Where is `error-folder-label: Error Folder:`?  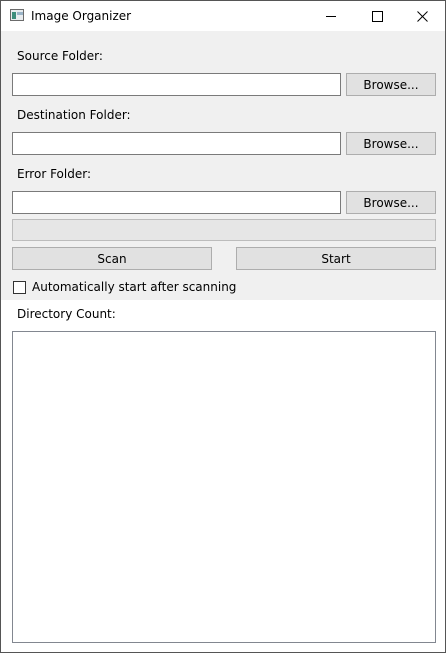
error-folder-label: Error Folder: is located at coordinates (54, 174).